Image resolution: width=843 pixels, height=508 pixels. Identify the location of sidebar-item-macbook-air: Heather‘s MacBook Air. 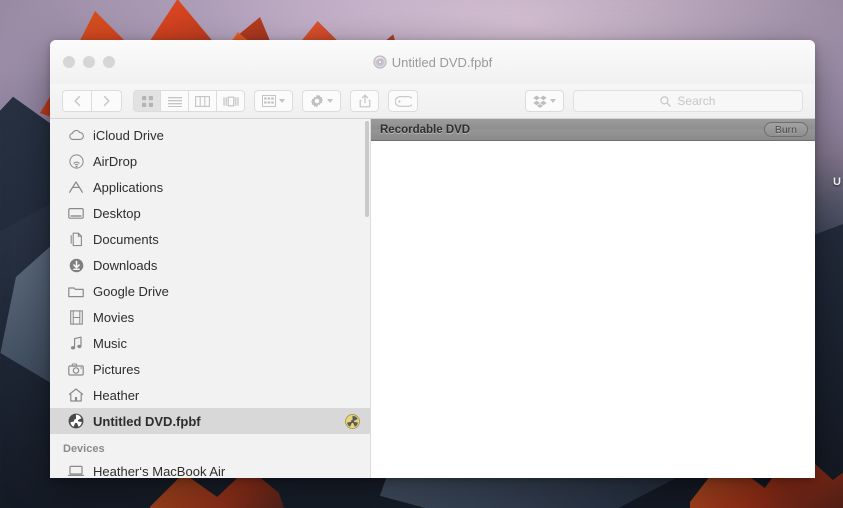
(210, 468).